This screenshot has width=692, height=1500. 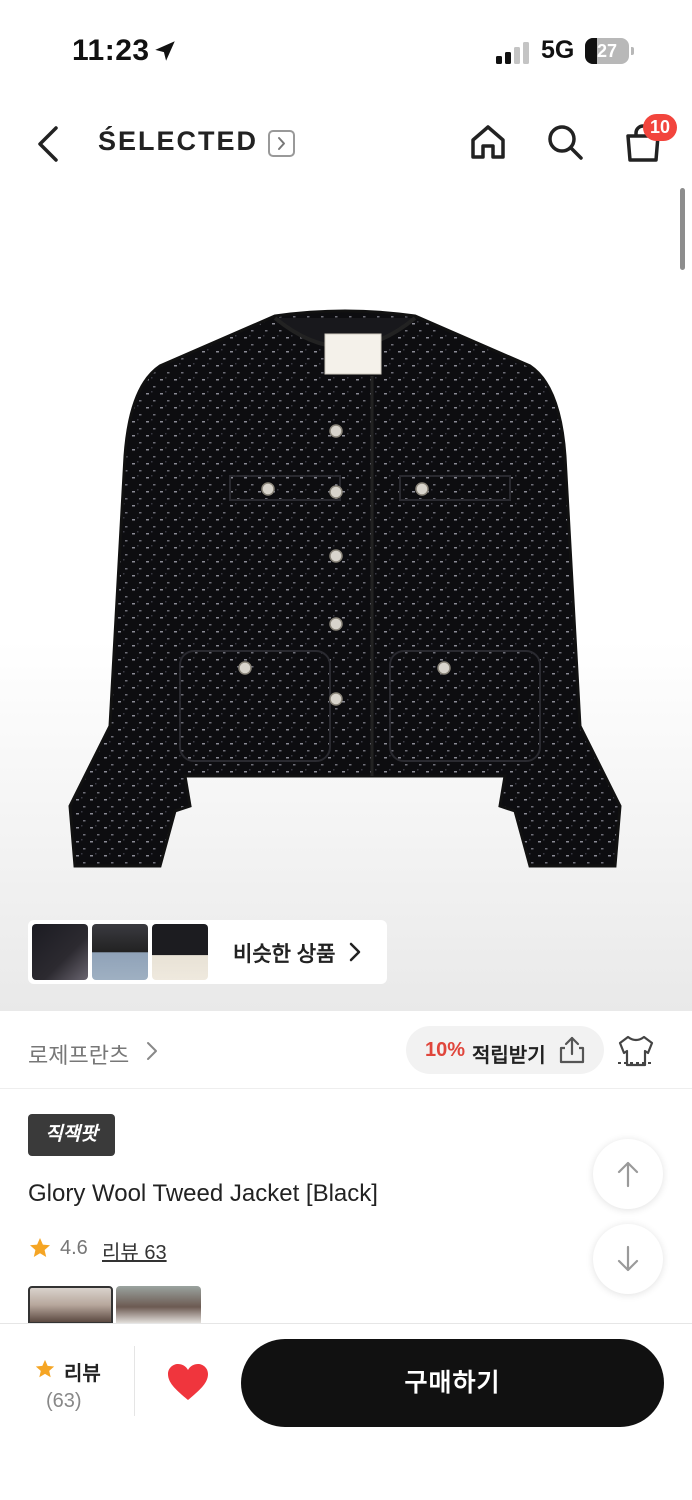 I want to click on cellular-signal-icon, so click(x=512, y=53).